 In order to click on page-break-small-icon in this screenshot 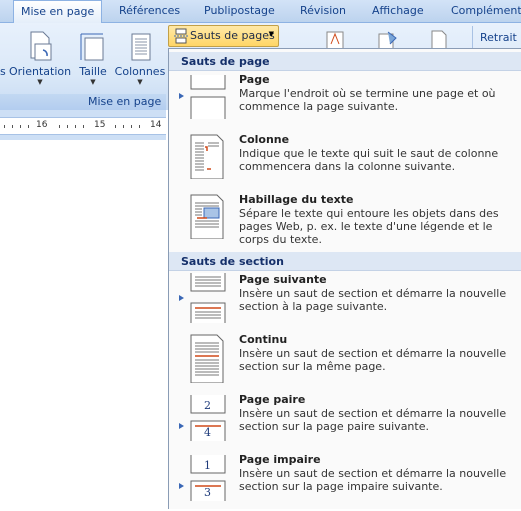, I will do `click(181, 36)`.